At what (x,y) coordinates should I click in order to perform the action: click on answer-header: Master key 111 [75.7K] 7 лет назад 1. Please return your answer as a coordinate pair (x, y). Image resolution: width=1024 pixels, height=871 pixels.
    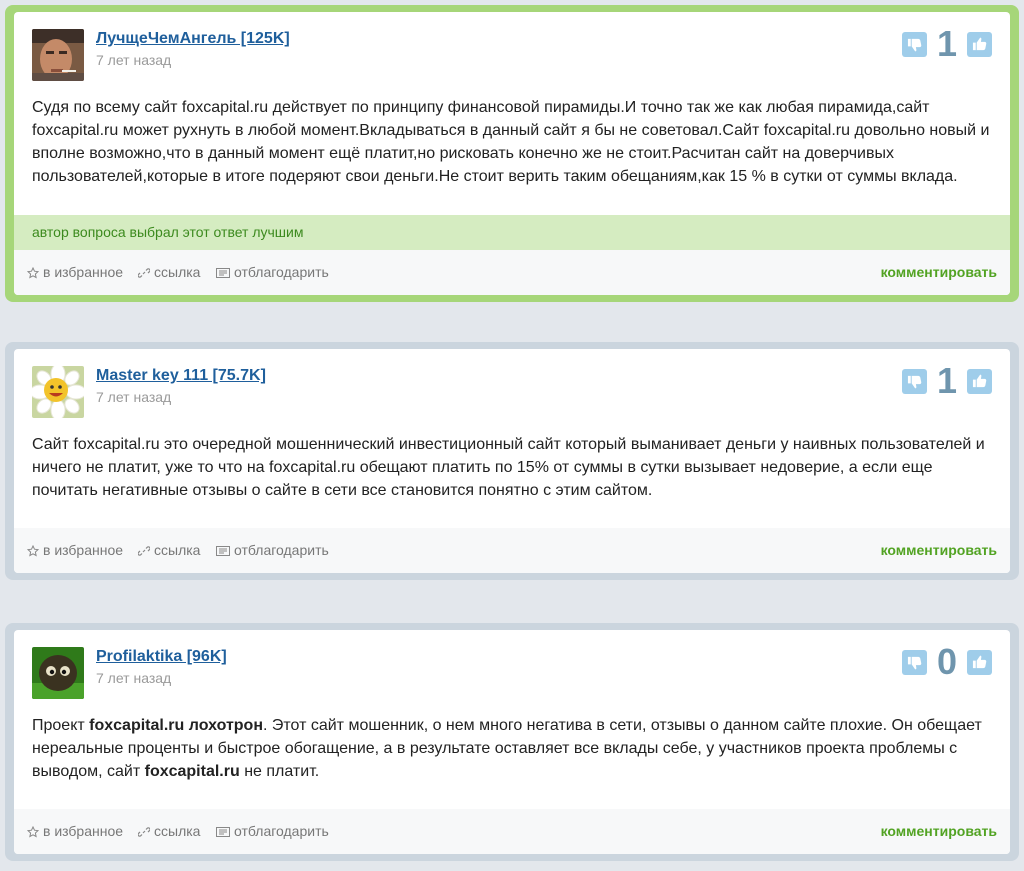
    Looking at the image, I should click on (512, 386).